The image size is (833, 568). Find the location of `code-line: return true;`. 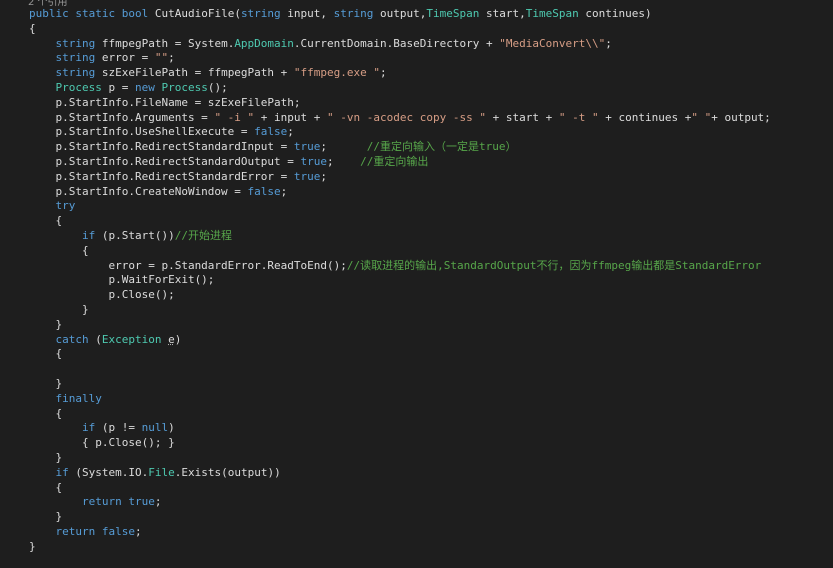

code-line: return true; is located at coordinates (400, 502).